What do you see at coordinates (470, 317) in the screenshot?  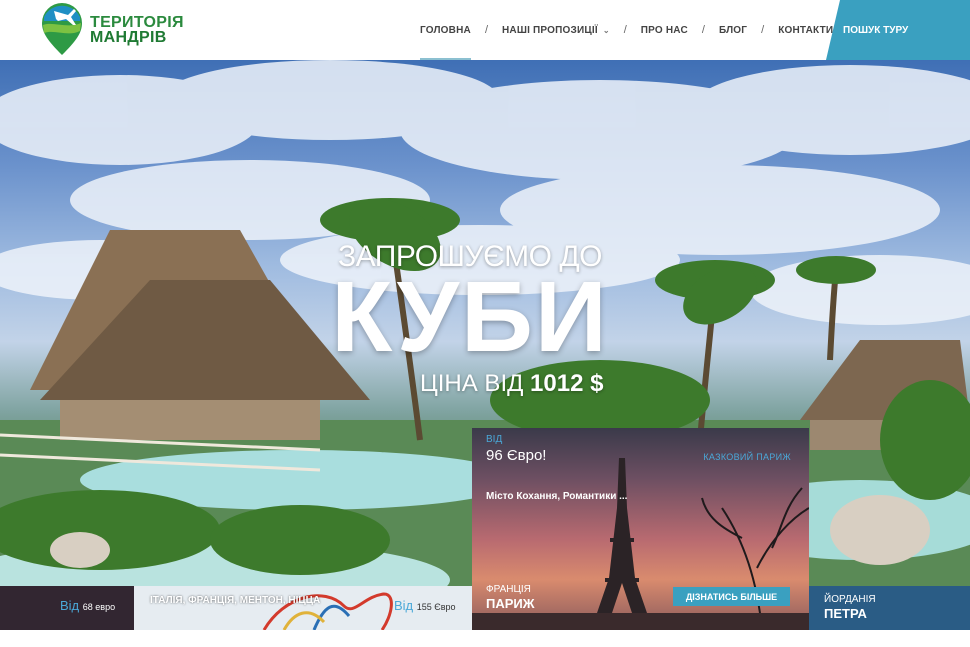 I see `hero-title: КУБИ` at bounding box center [470, 317].